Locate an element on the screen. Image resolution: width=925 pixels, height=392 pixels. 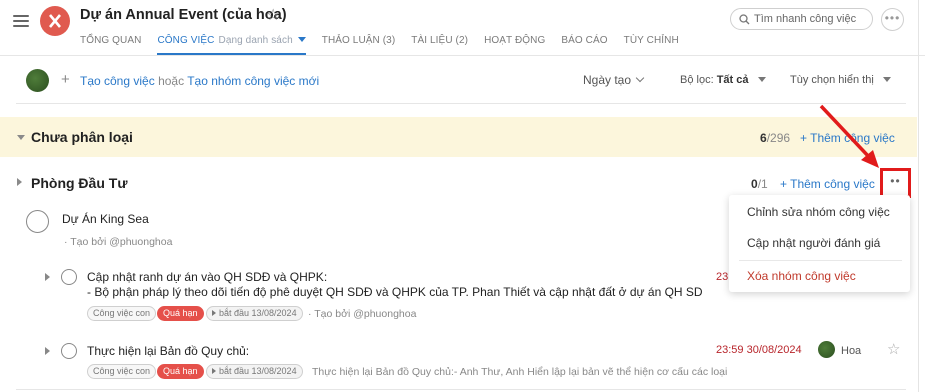
tab-discussion: THẢO LUẬN (3) is located at coordinates (359, 45).